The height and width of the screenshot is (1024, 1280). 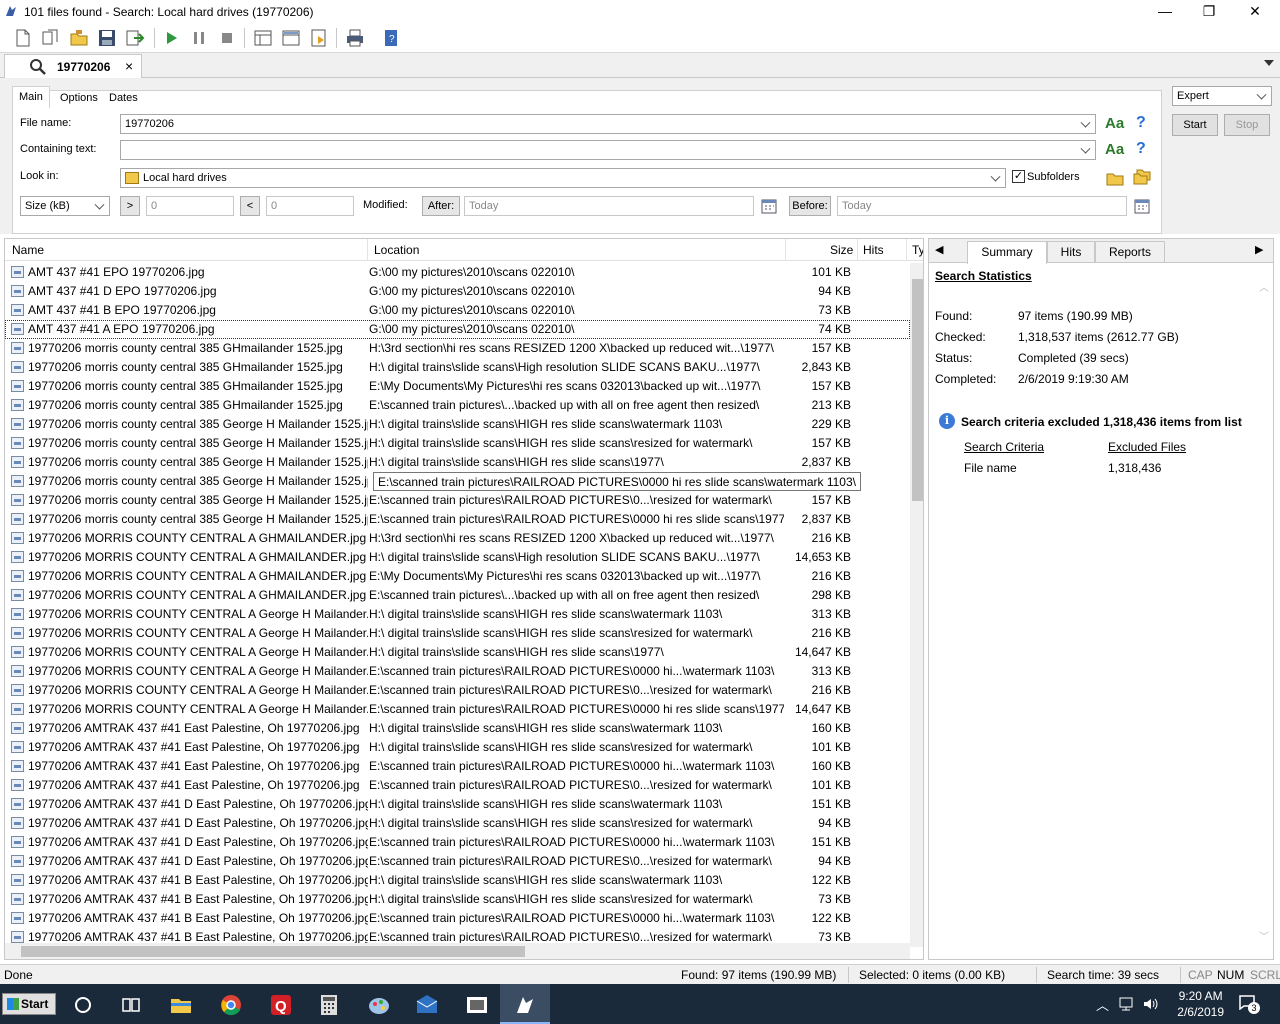 What do you see at coordinates (190, 206) in the screenshot?
I see `min-size-input: 0` at bounding box center [190, 206].